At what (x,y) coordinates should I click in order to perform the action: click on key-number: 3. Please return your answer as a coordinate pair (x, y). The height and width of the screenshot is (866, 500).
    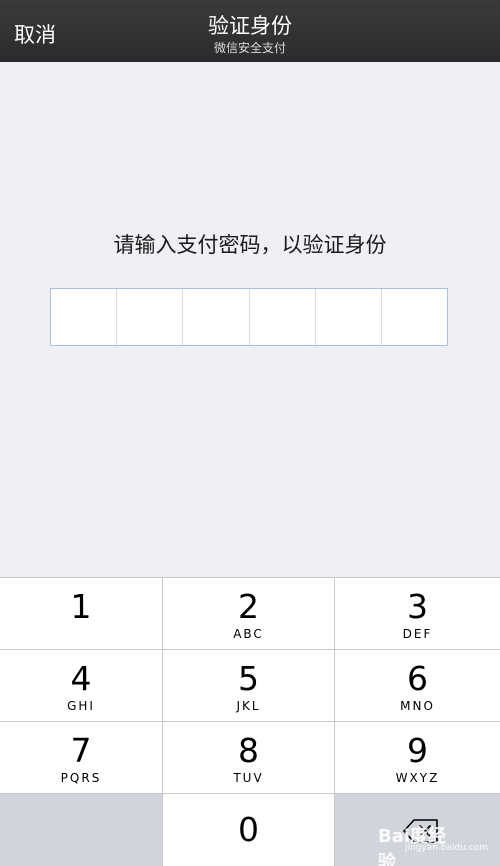
    Looking at the image, I should click on (417, 606).